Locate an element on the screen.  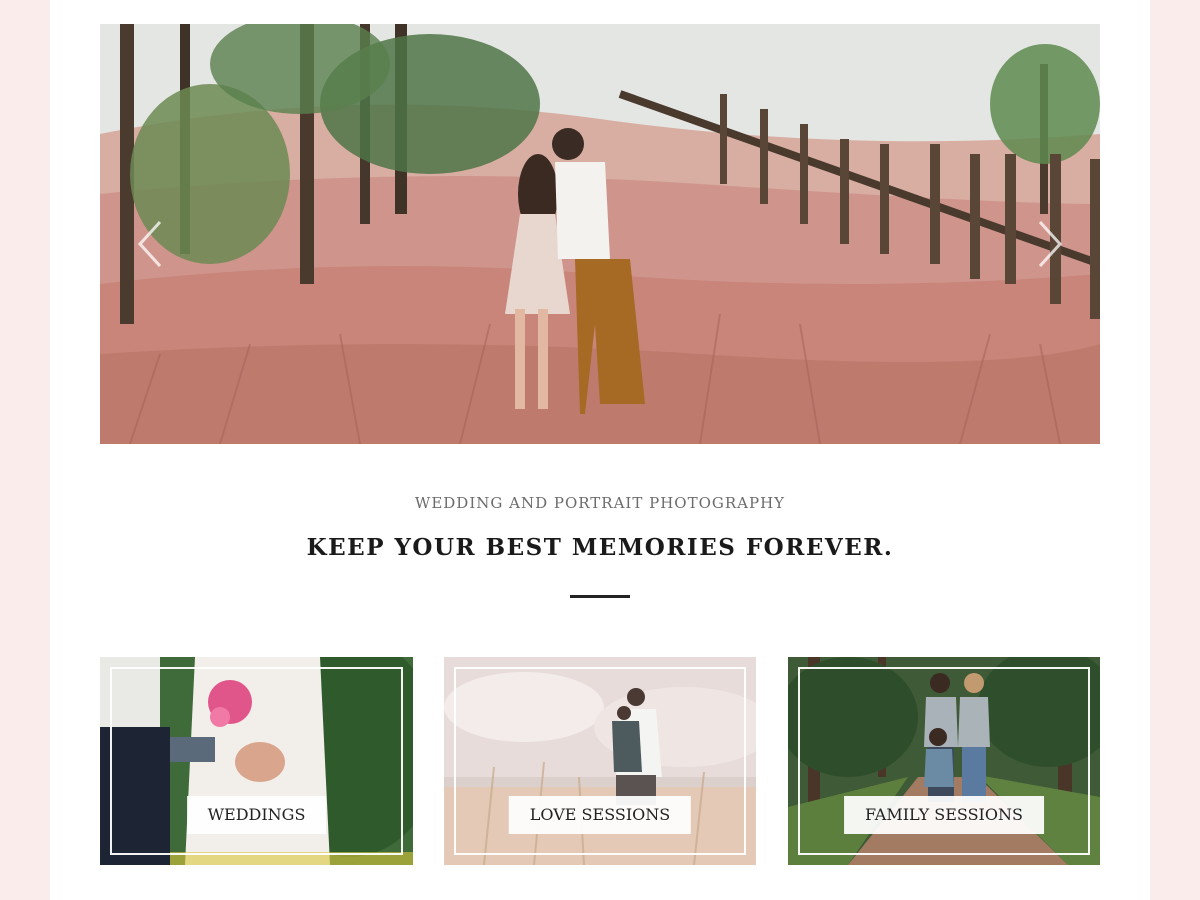
chevron-right-icon is located at coordinates (1050, 244).